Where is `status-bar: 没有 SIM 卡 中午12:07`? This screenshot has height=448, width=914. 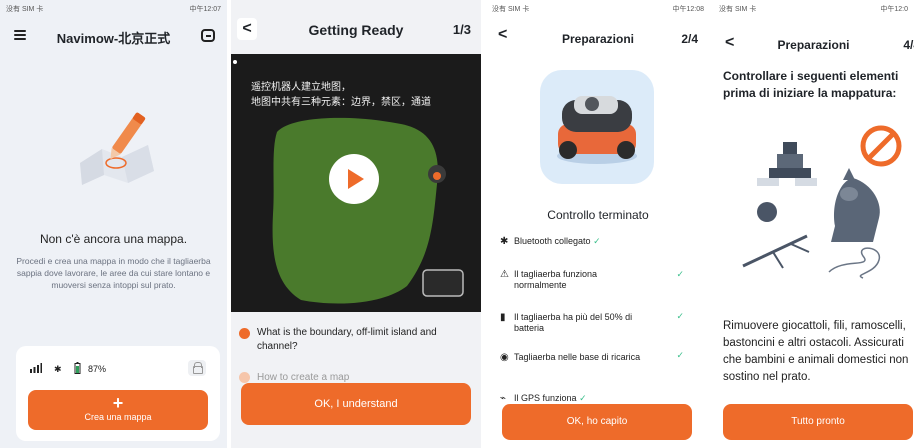
status-bar: 没有 SIM 卡 中午12:07 is located at coordinates (113, 9).